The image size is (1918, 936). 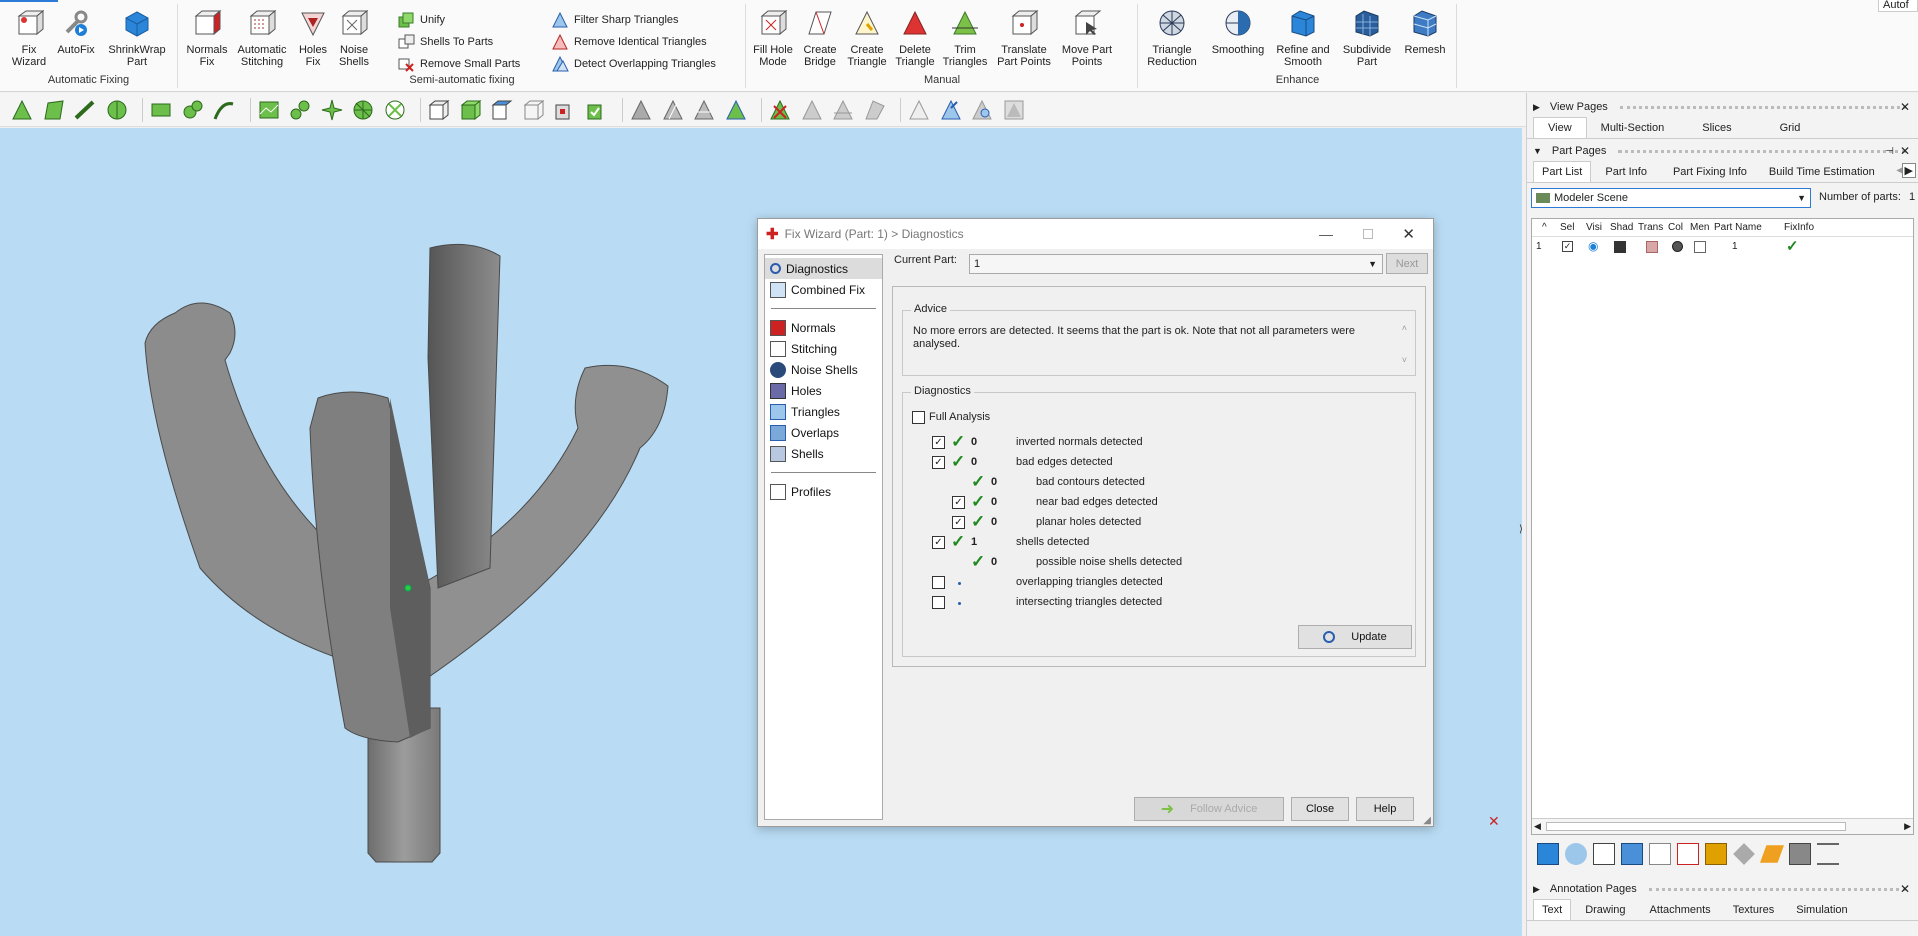 I want to click on transparency-icon, so click(x=1652, y=247).